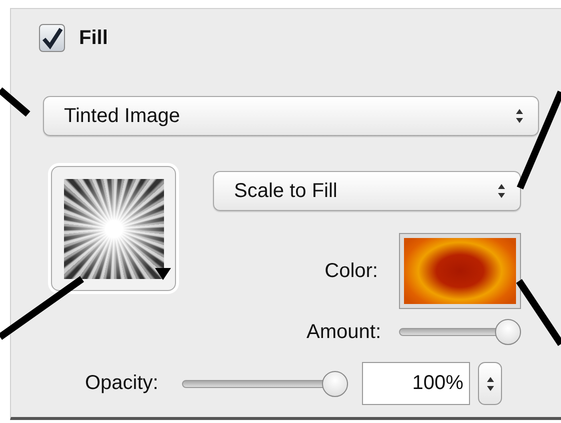 This screenshot has height=423, width=561. I want to click on down-triangle-icon, so click(163, 273).